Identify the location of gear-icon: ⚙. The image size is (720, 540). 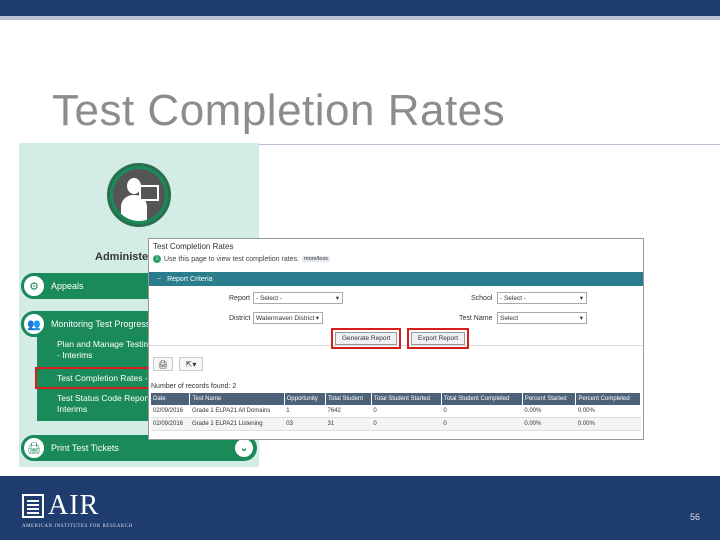
(34, 286).